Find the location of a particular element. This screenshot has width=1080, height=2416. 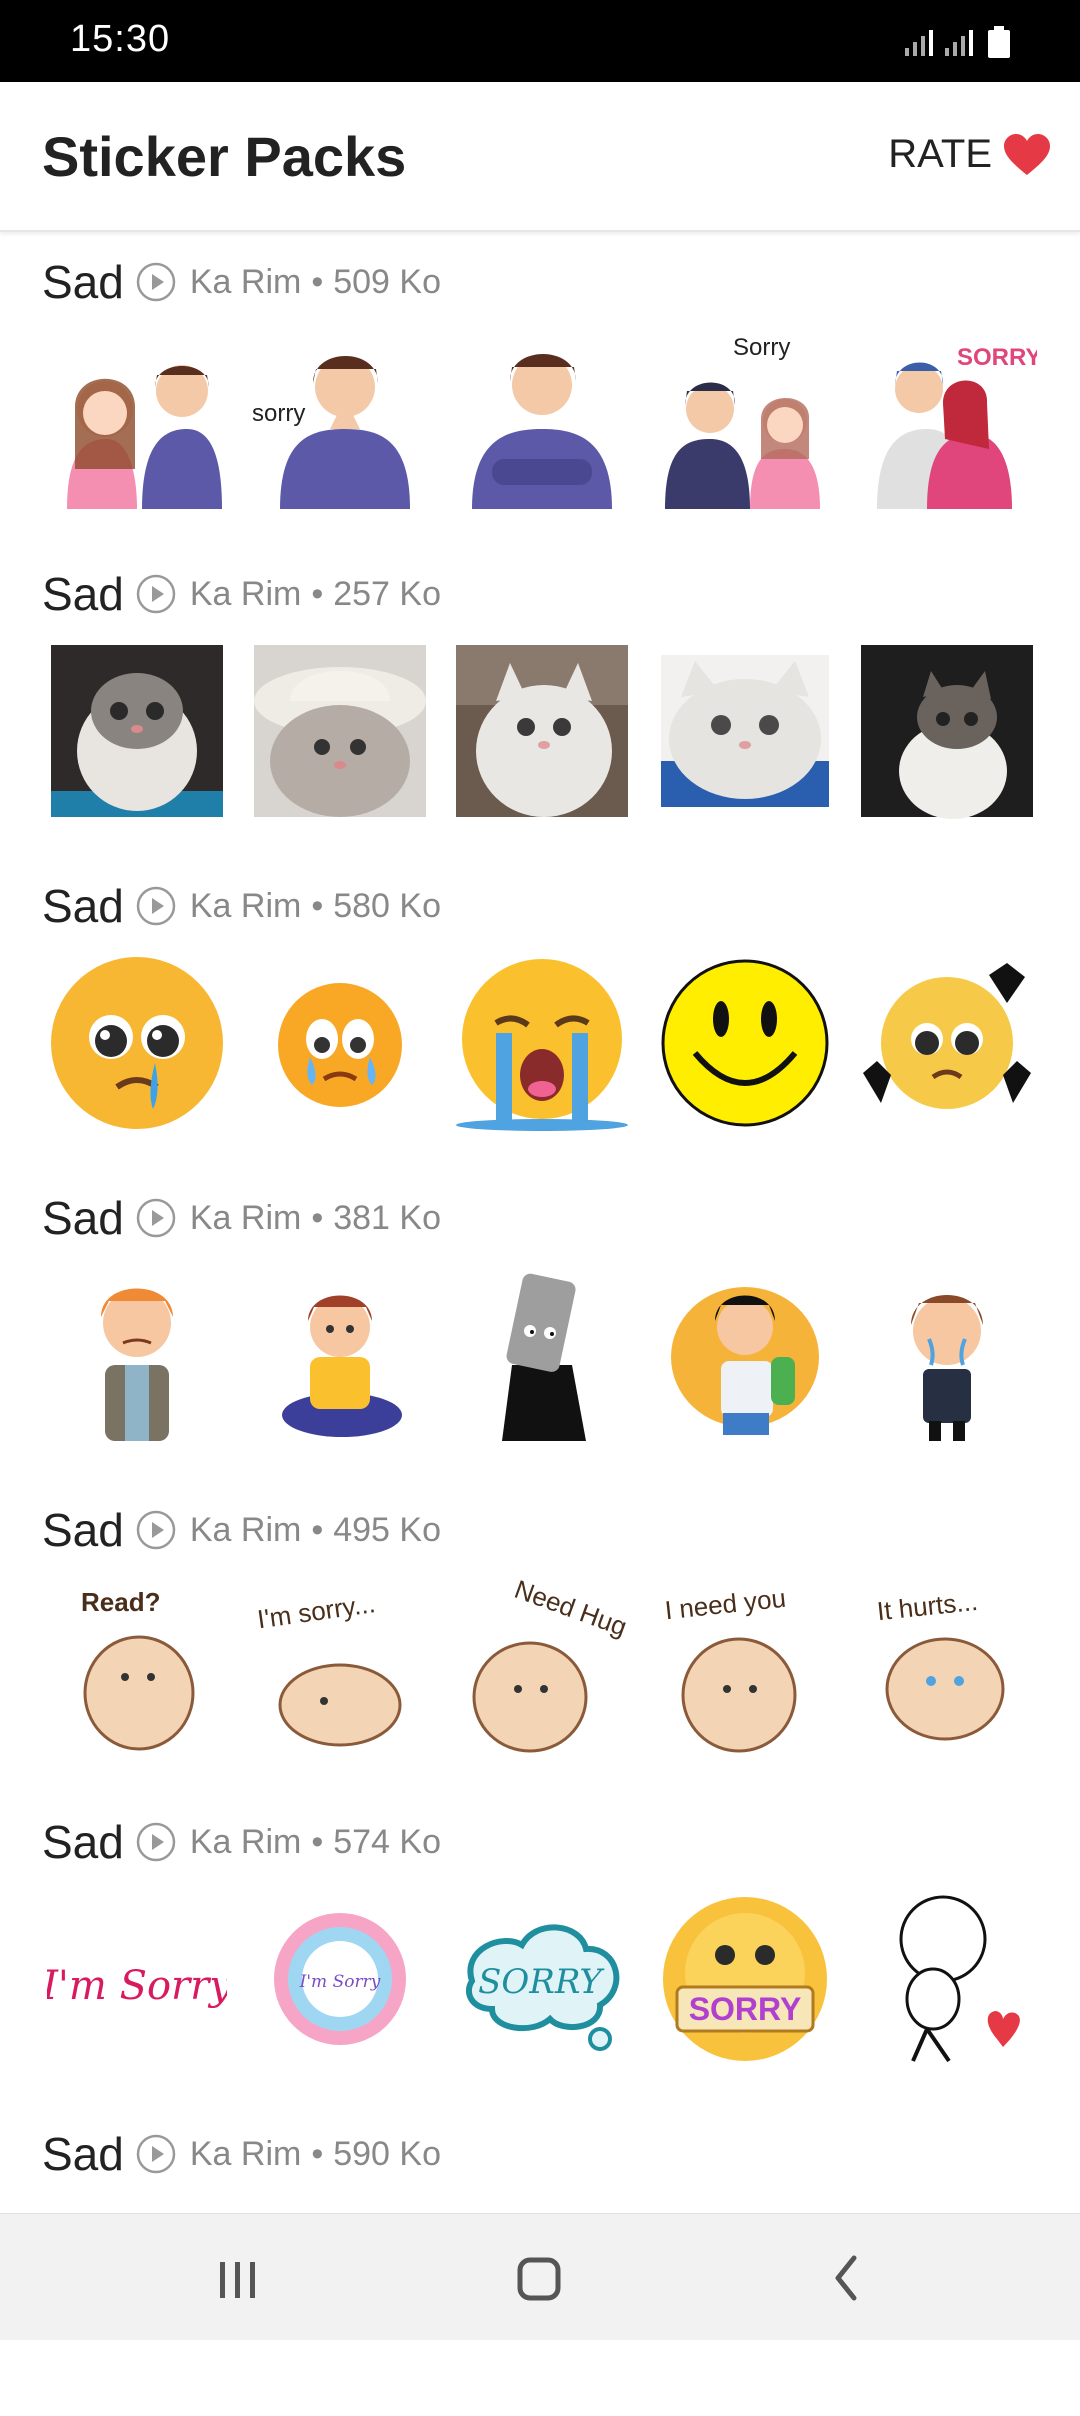

sticker-caption: sorry is located at coordinates (278, 413).